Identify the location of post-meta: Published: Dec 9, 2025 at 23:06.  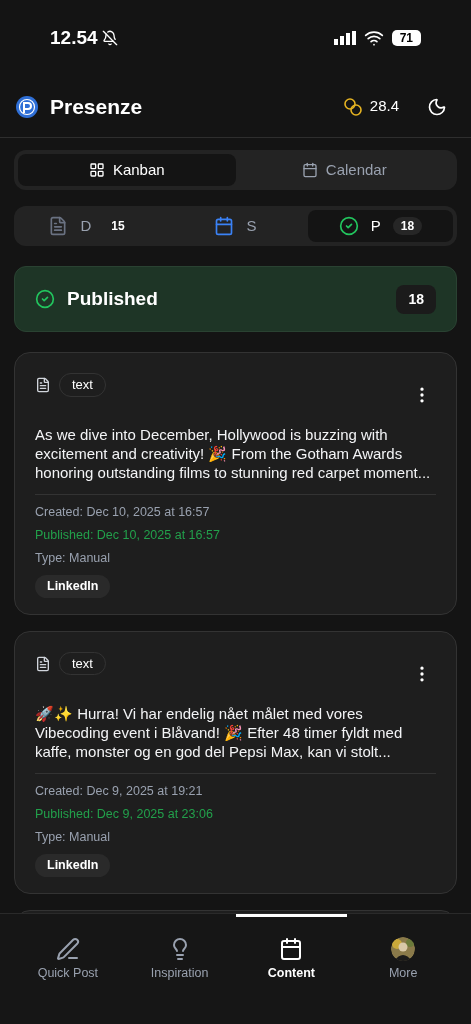
(124, 814).